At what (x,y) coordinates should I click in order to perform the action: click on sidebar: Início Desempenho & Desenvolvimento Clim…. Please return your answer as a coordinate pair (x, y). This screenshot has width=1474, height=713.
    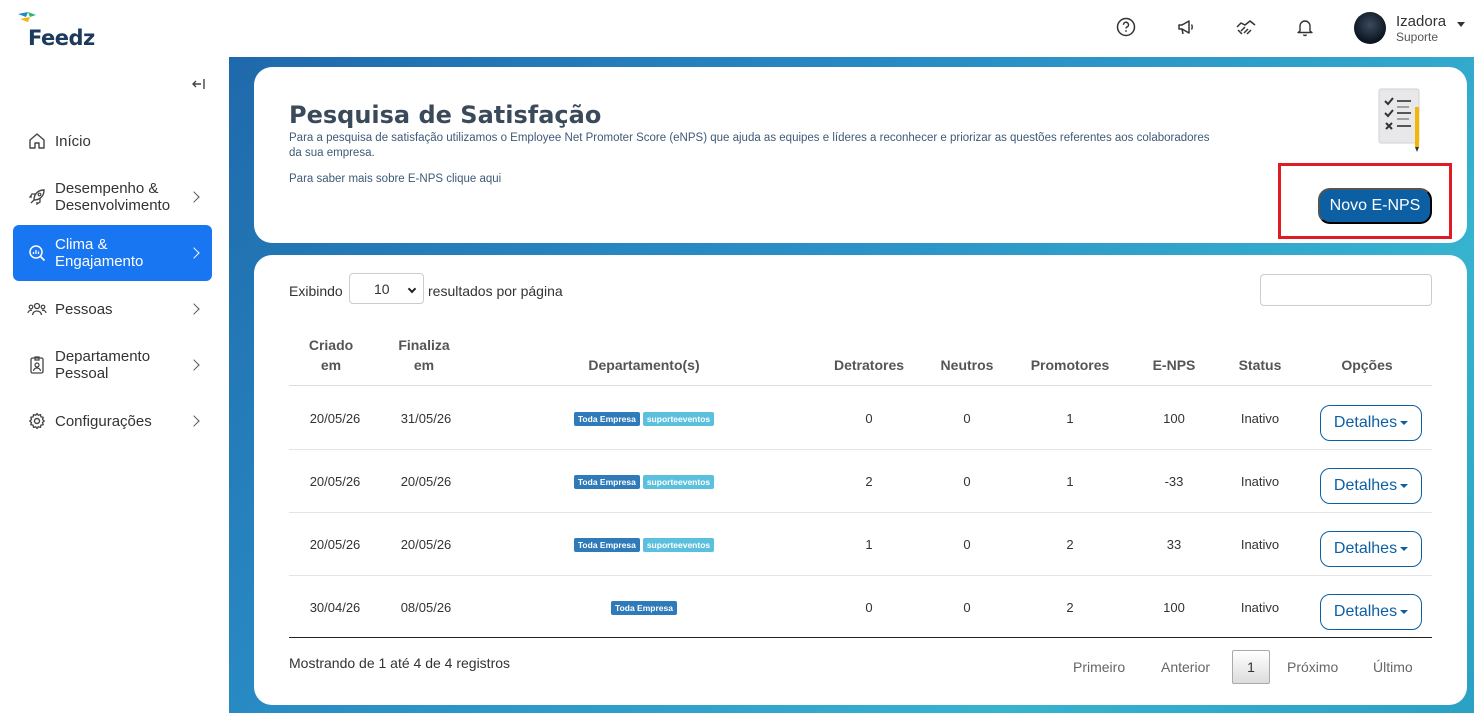
    Looking at the image, I should click on (114, 385).